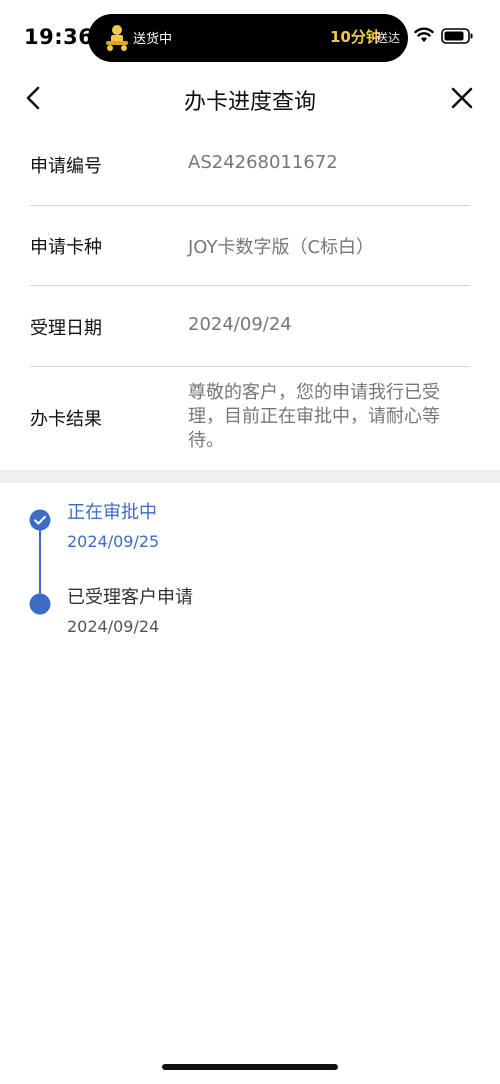 The width and height of the screenshot is (500, 1084). I want to click on accept-date-row: 受理日期 2024/09/24, so click(250, 327).